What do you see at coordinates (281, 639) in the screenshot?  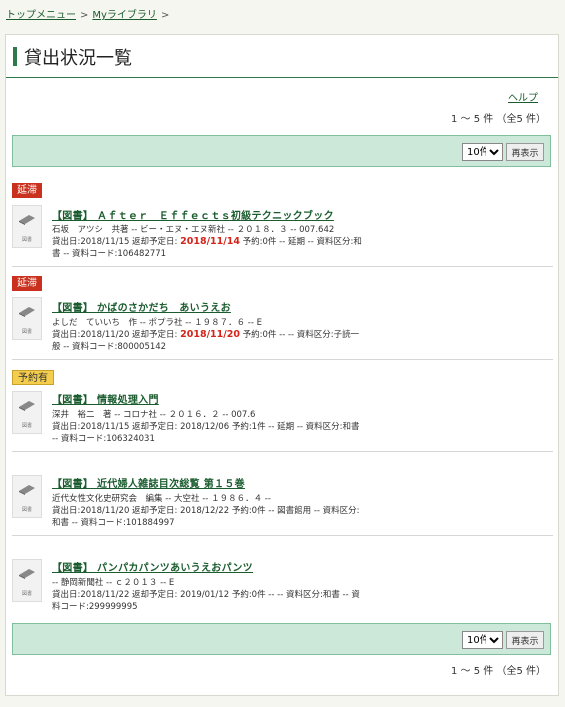 I see `bottom-control-bar: 10件 再表示` at bounding box center [281, 639].